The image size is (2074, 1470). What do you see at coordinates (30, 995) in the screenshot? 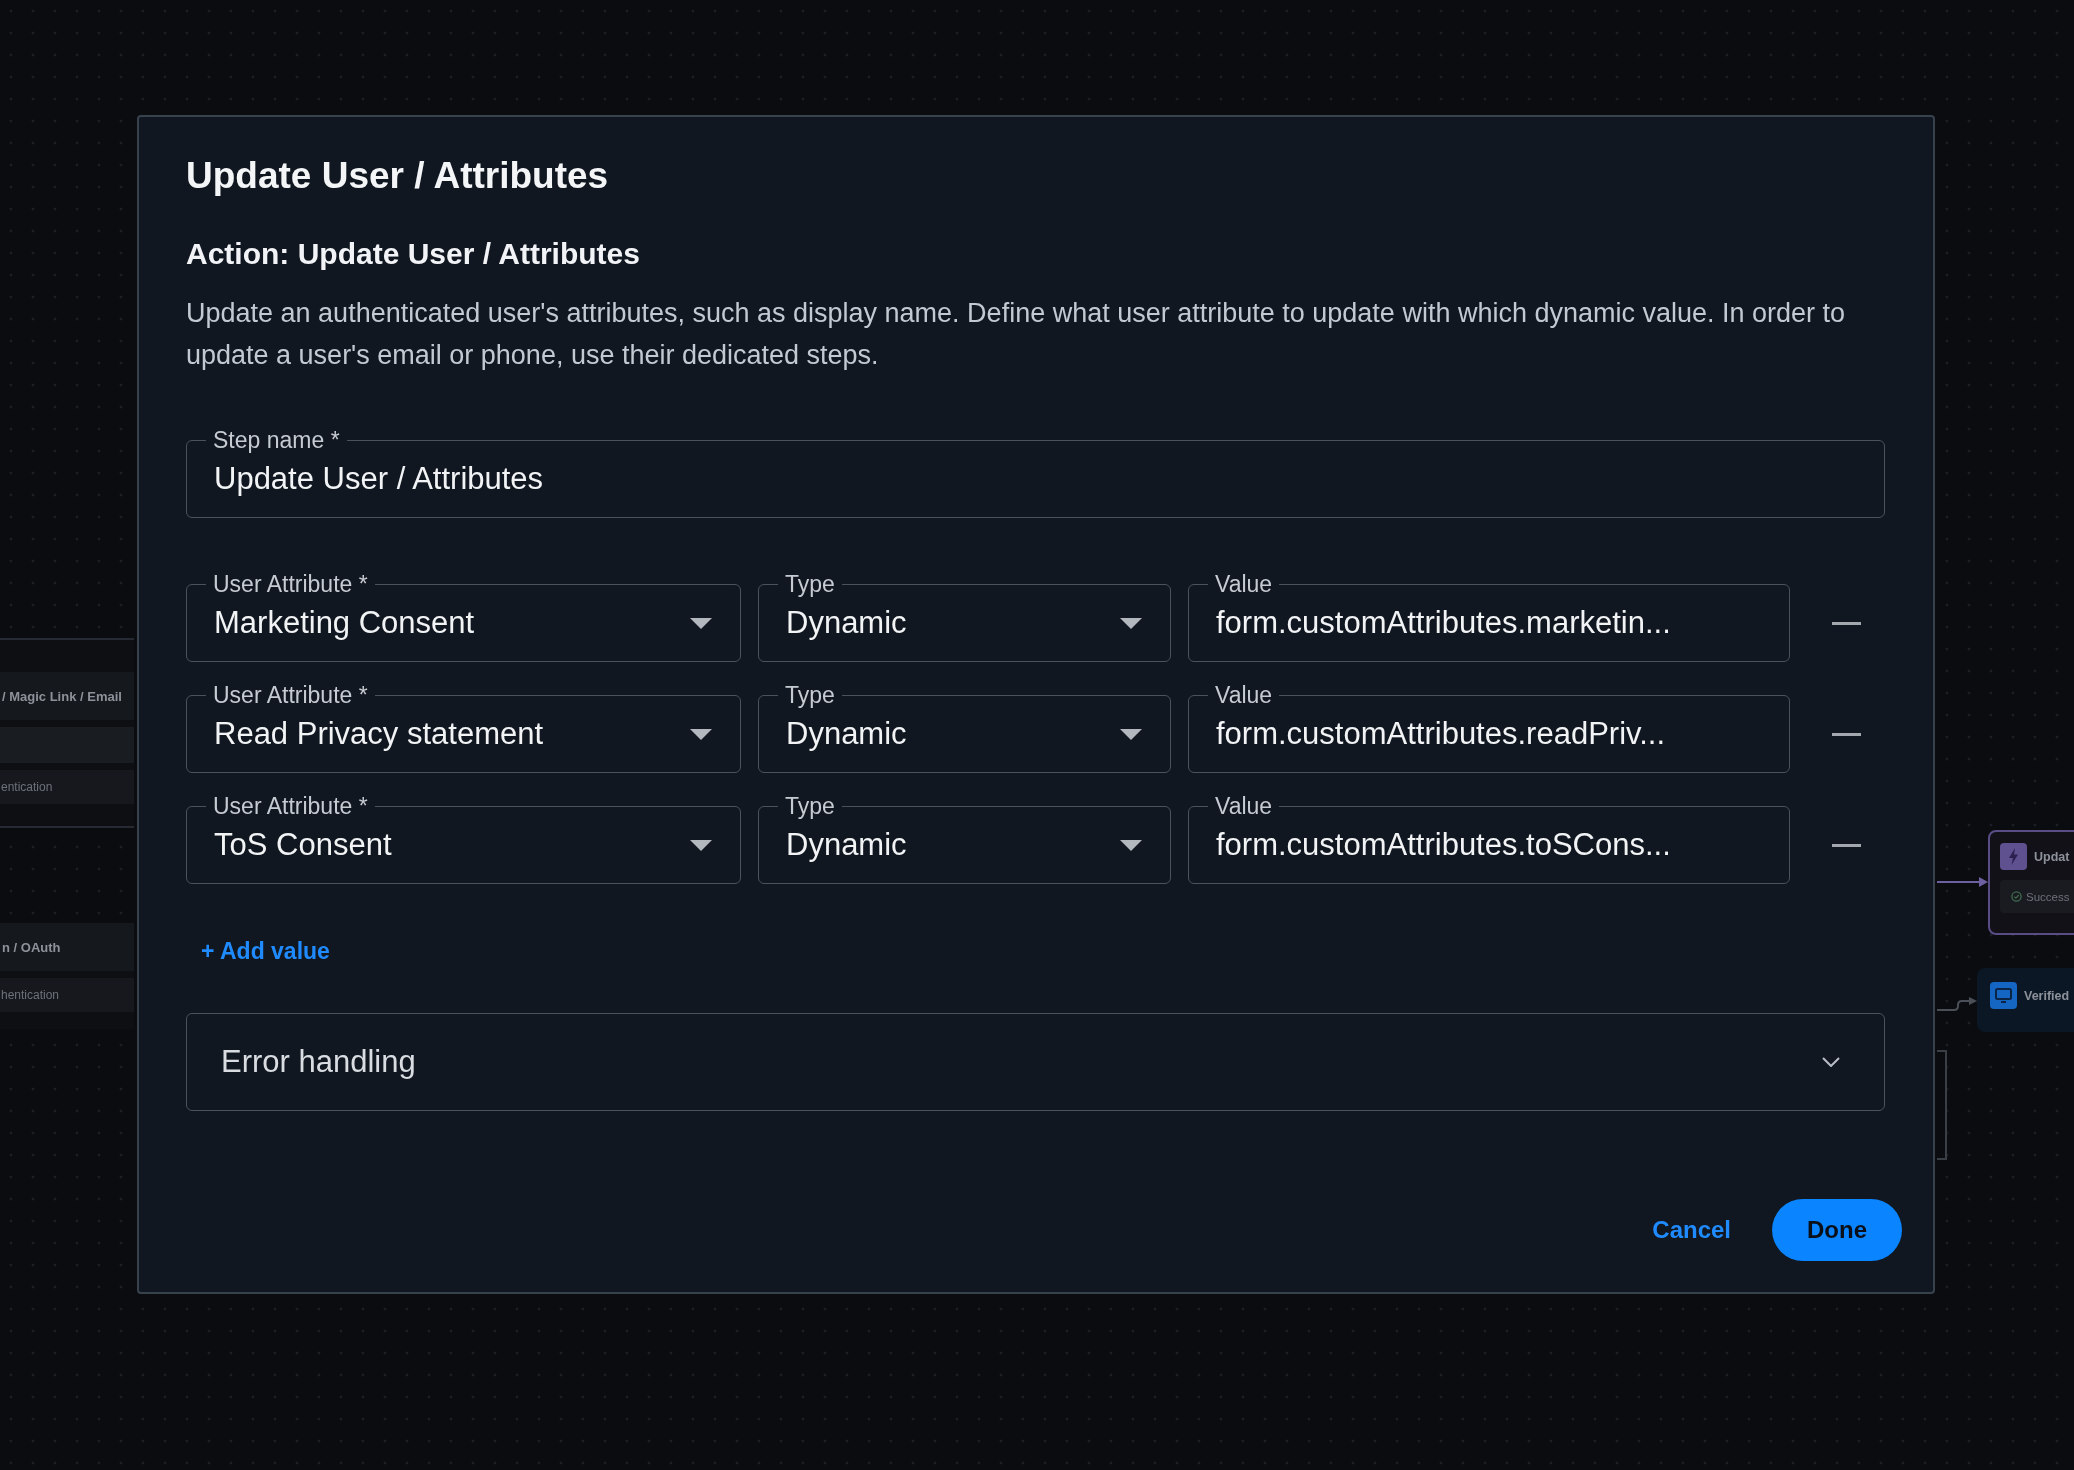
I see `outcome-label: hentication` at bounding box center [30, 995].